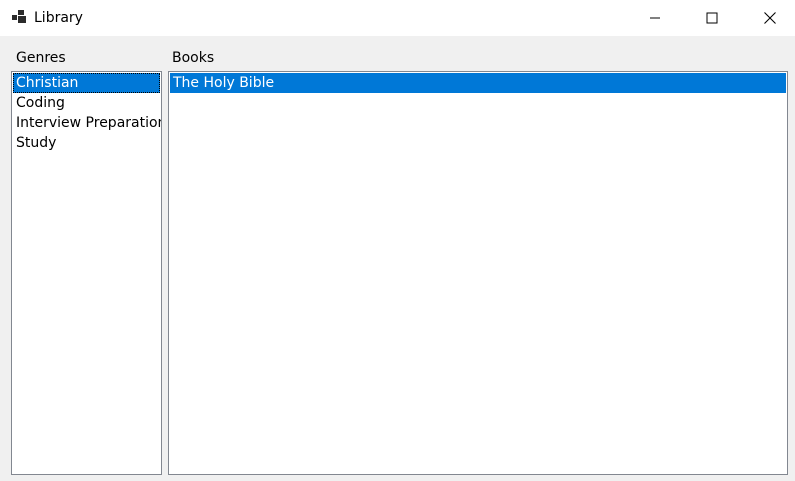 This screenshot has height=481, width=795. What do you see at coordinates (86, 103) in the screenshot?
I see `genre-item-coding: Coding` at bounding box center [86, 103].